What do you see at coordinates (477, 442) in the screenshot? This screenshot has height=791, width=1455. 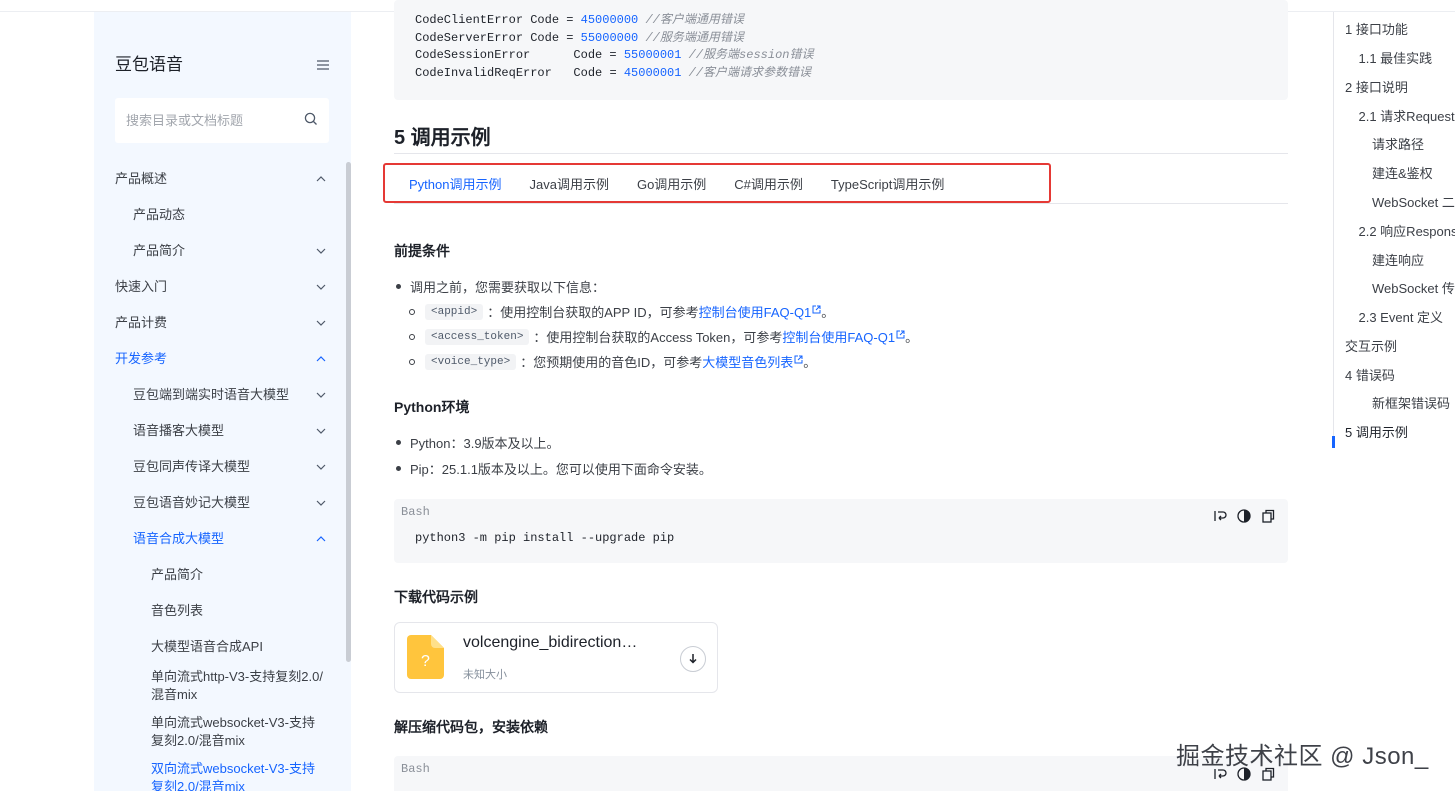 I see `python-env-item: Python：3.9版本及以上。` at bounding box center [477, 442].